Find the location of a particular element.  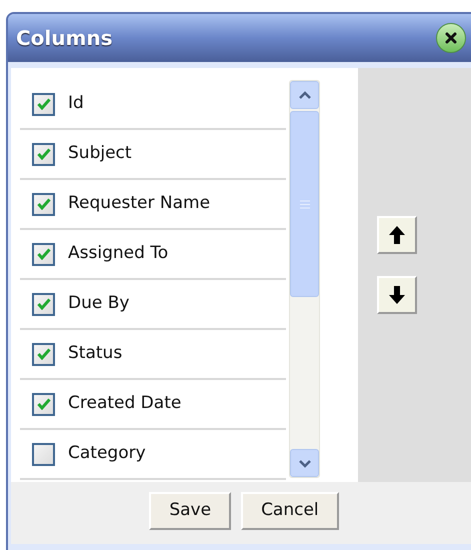

arrow-down-icon is located at coordinates (397, 295).